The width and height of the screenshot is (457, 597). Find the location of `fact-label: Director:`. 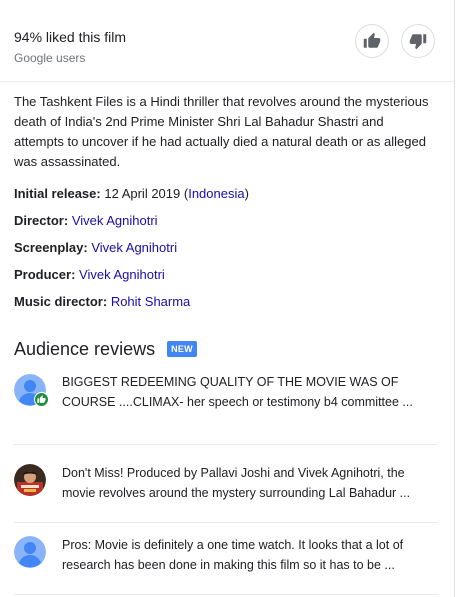

fact-label: Director: is located at coordinates (41, 220).